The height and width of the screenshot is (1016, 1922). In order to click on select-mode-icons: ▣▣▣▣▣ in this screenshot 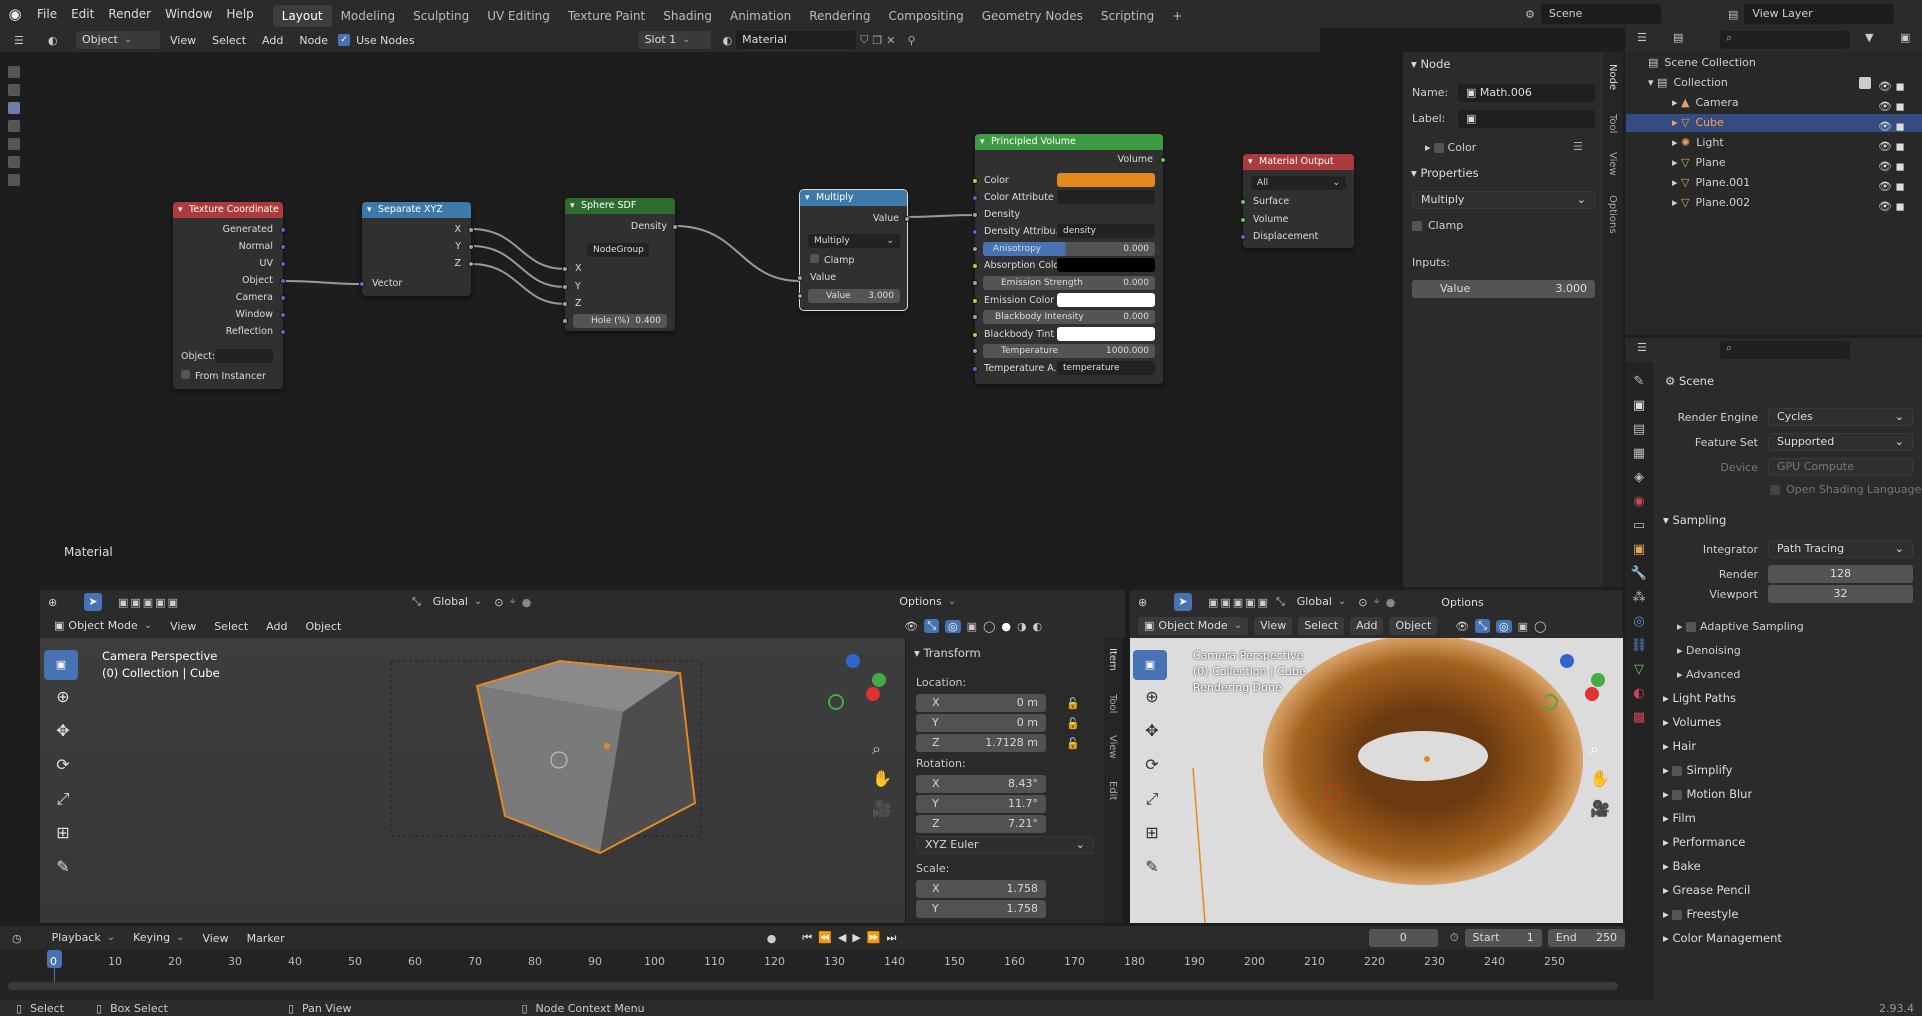, I will do `click(1239, 602)`.